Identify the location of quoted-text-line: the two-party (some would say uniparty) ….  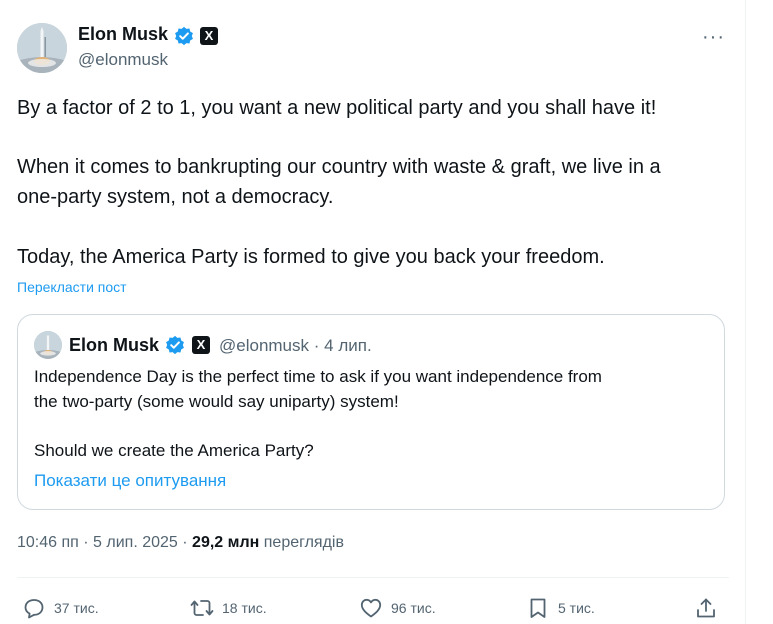
(216, 401).